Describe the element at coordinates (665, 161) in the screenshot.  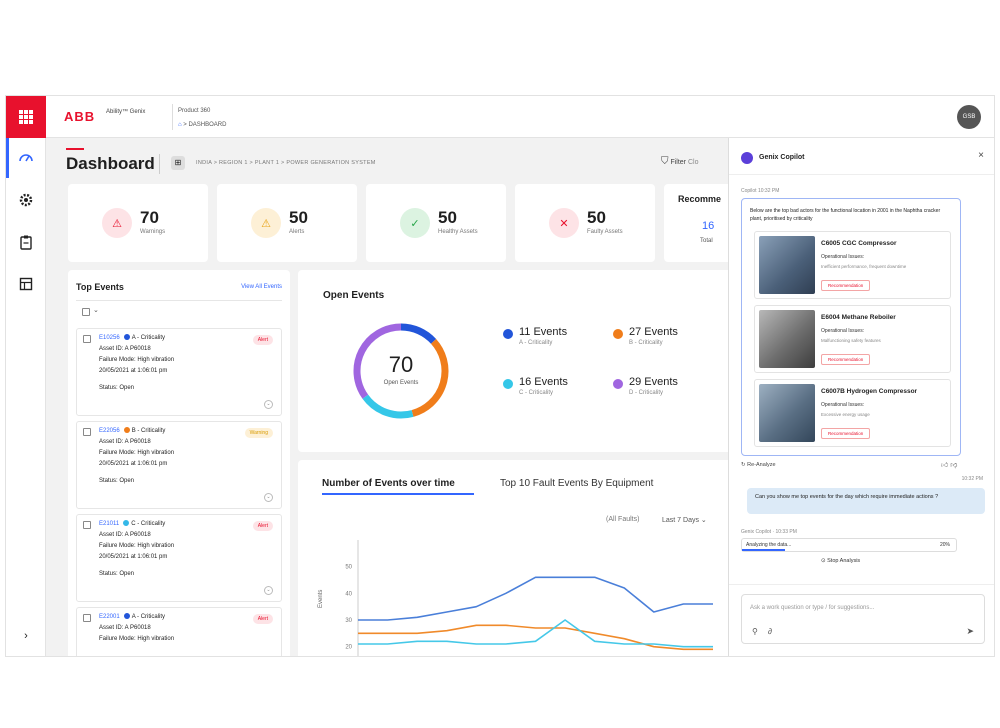
I see `filter-icon: ⛉` at that location.